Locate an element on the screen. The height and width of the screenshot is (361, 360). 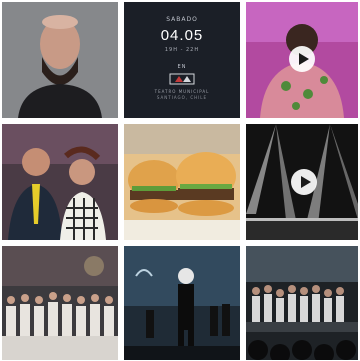
portrait-image is located at coordinates (60, 60).